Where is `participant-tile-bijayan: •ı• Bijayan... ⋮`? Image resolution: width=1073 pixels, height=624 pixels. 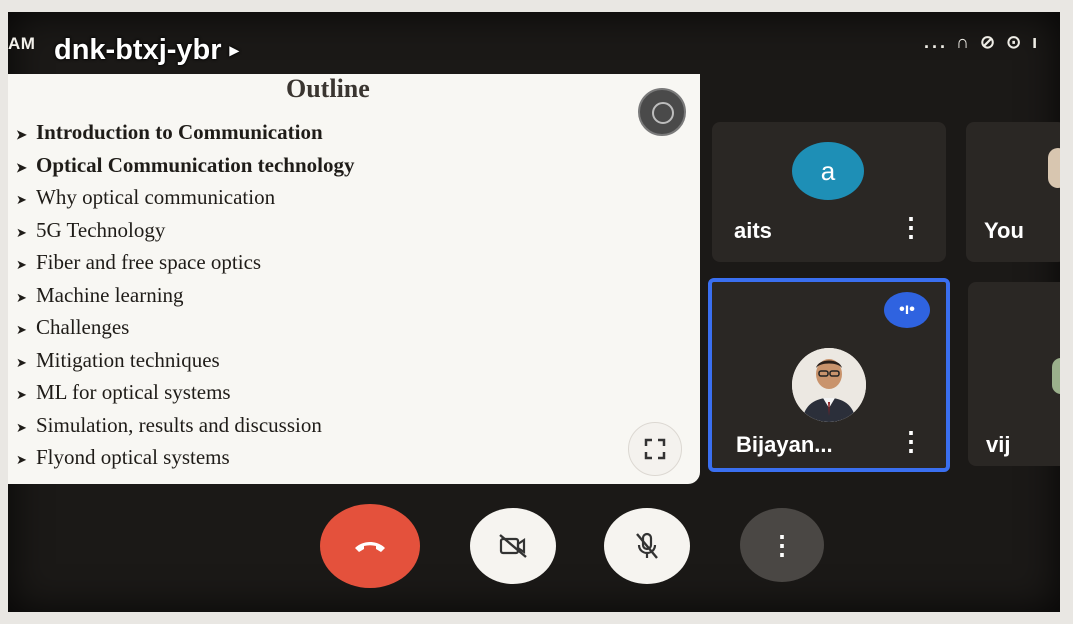 participant-tile-bijayan: •ı• Bijayan... ⋮ is located at coordinates (829, 375).